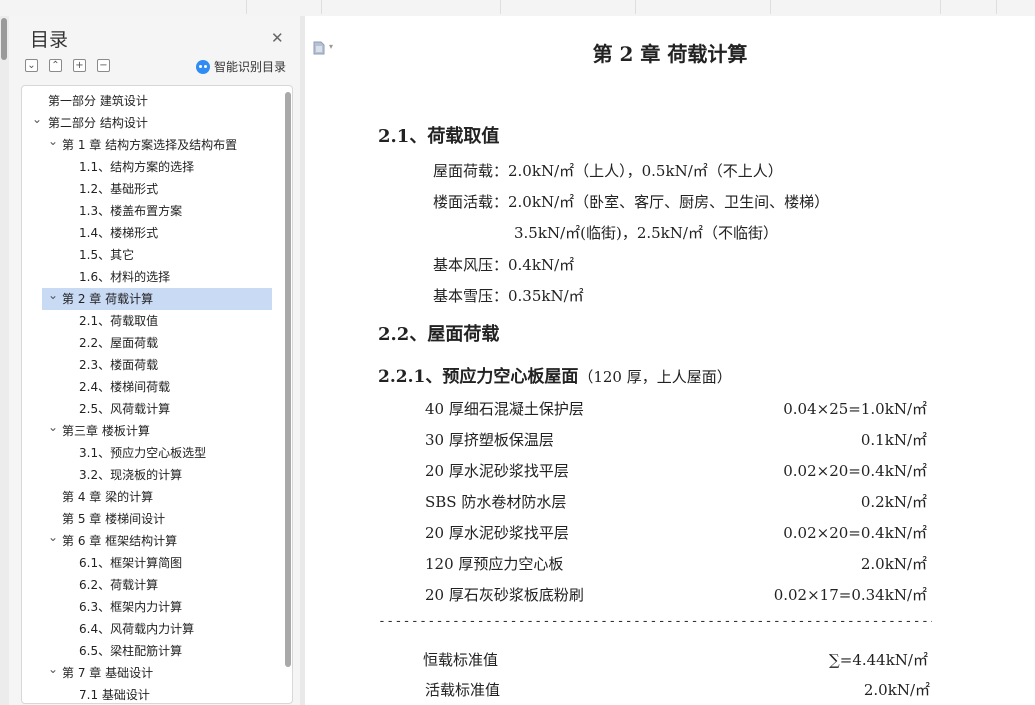 The height and width of the screenshot is (705, 1035). I want to click on collapse-all-icon: ⌃, so click(55, 65).